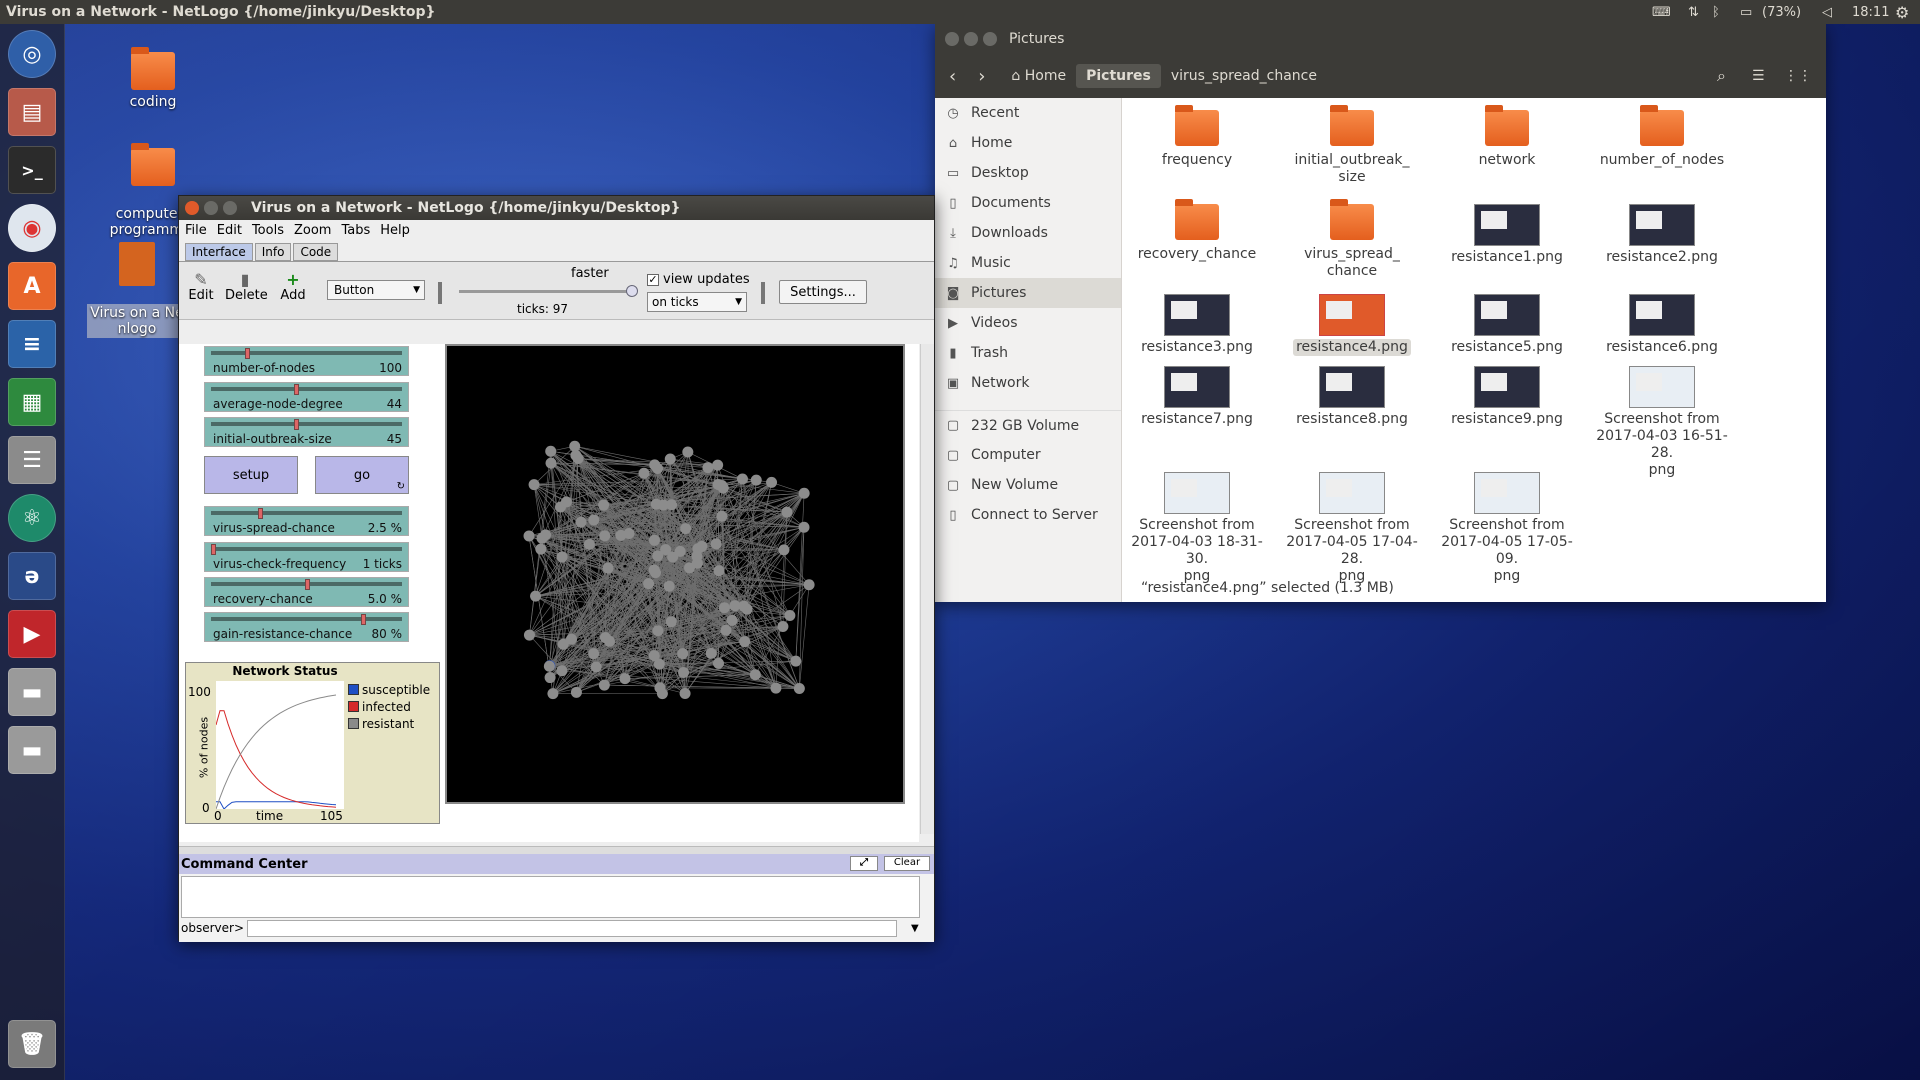  Describe the element at coordinates (1028, 233) in the screenshot. I see `sidebar-item-downloads: ⤓ Downloads` at that location.